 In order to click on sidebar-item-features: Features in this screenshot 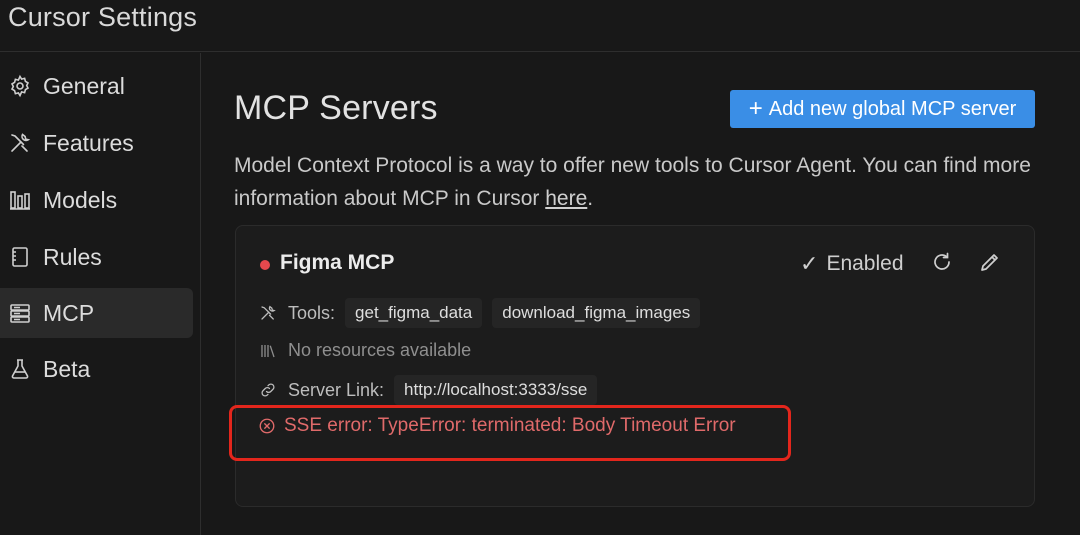, I will do `click(96, 143)`.